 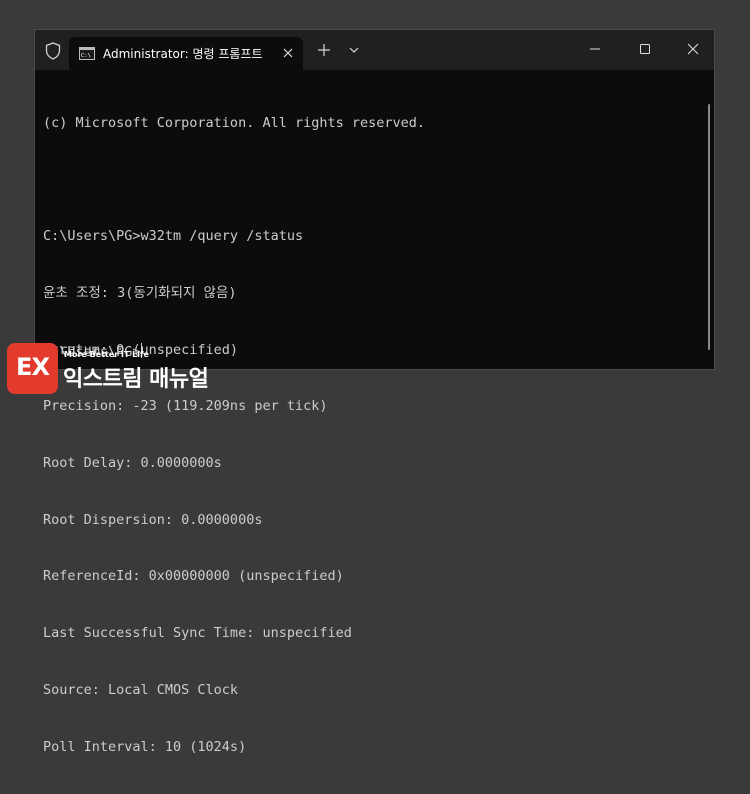 I want to click on console-line: C:\Users\PG>w32tm /query /status, so click(x=173, y=236).